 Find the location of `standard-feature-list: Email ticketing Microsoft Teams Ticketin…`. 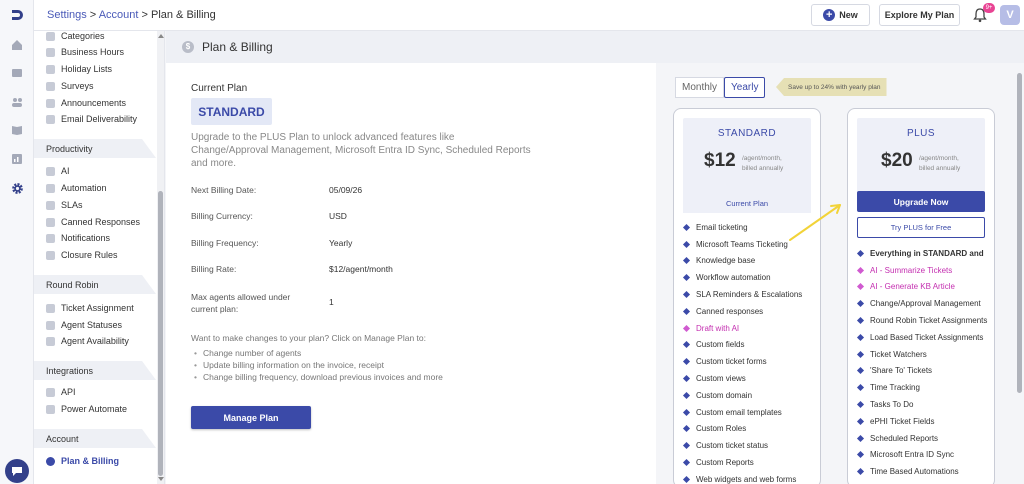

standard-feature-list: Email ticketing Microsoft Teams Ticketin… is located at coordinates (742, 351).